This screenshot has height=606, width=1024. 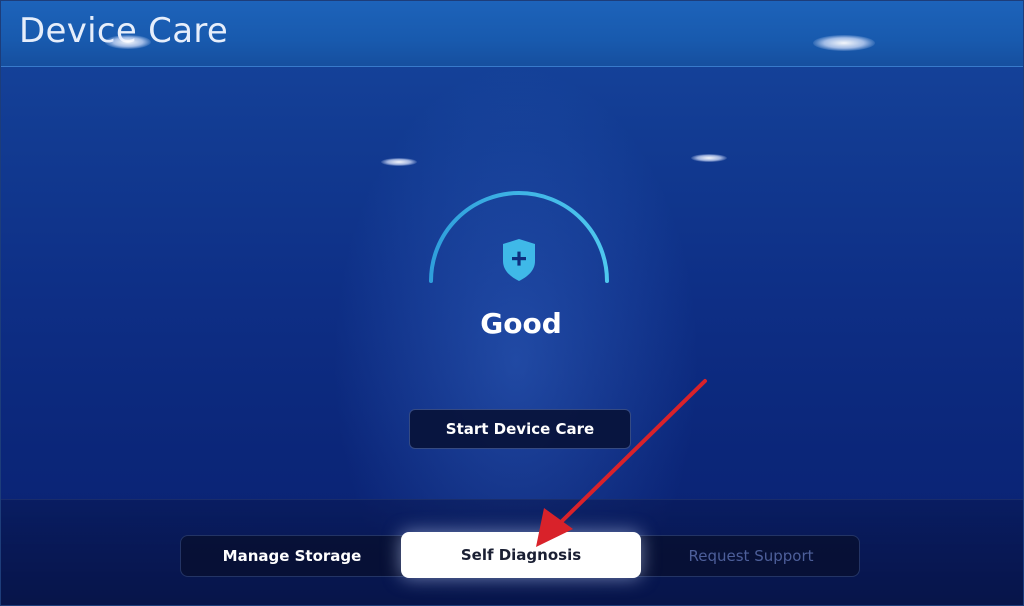 What do you see at coordinates (521, 323) in the screenshot?
I see `health-status: Good` at bounding box center [521, 323].